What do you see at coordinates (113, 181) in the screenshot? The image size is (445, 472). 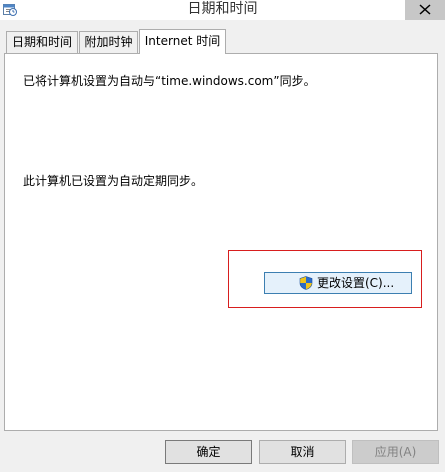 I see `schedule-message: 此计算机已设置为自动定期同步。` at bounding box center [113, 181].